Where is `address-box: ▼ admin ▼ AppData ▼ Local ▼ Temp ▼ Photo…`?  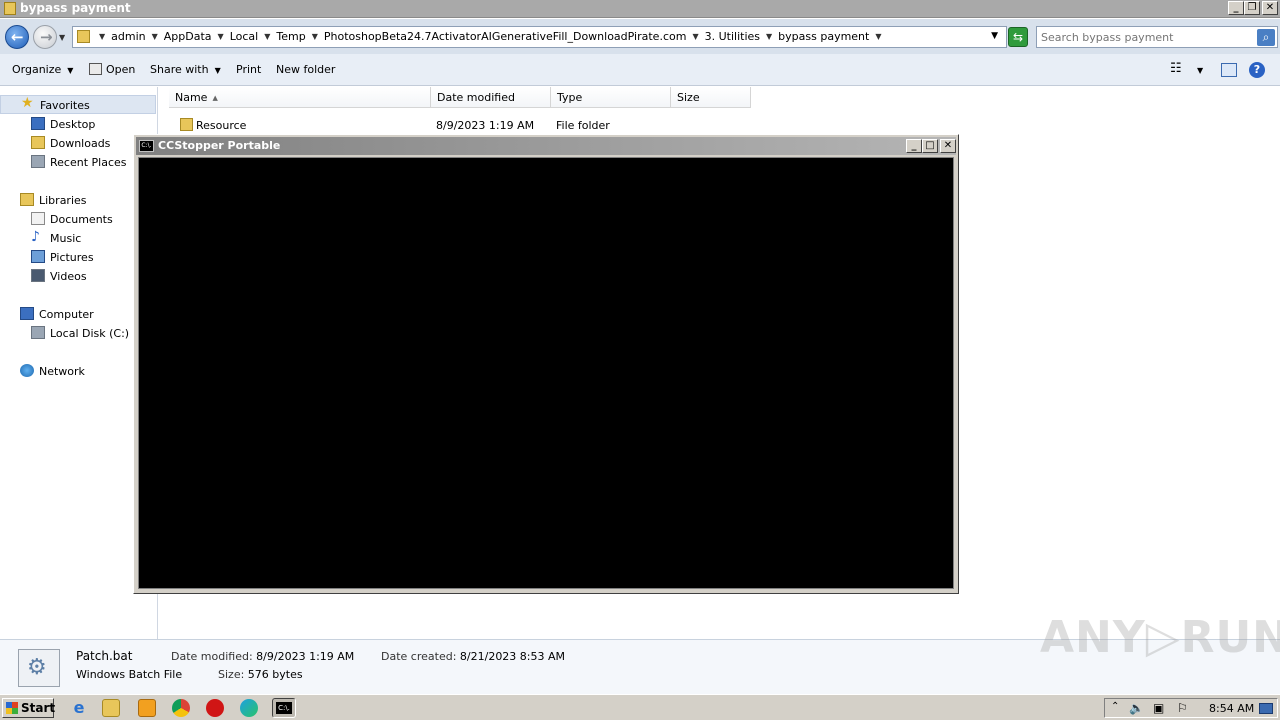 address-box: ▼ admin ▼ AppData ▼ Local ▼ Temp ▼ Photo… is located at coordinates (539, 37).